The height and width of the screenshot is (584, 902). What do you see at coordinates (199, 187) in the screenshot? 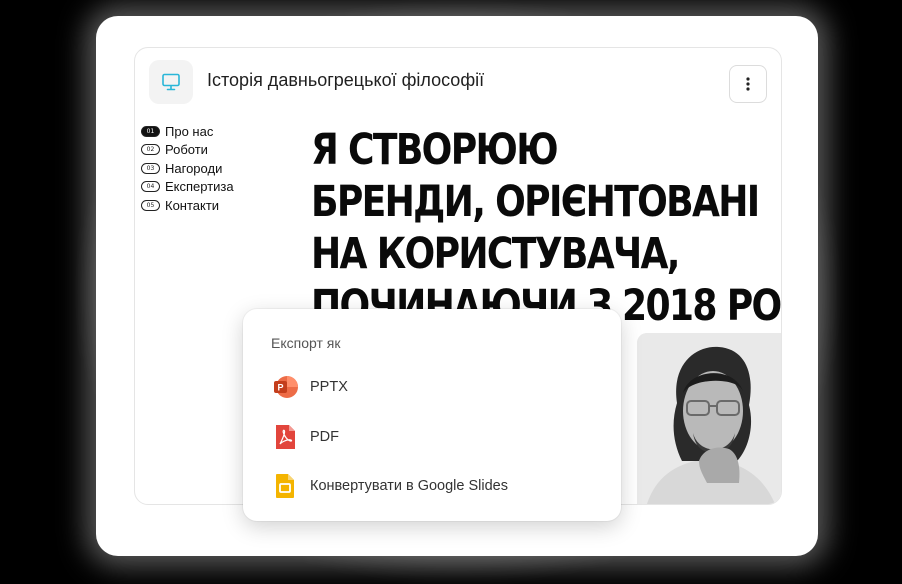
I see `nav-label: Експертиза` at bounding box center [199, 187].